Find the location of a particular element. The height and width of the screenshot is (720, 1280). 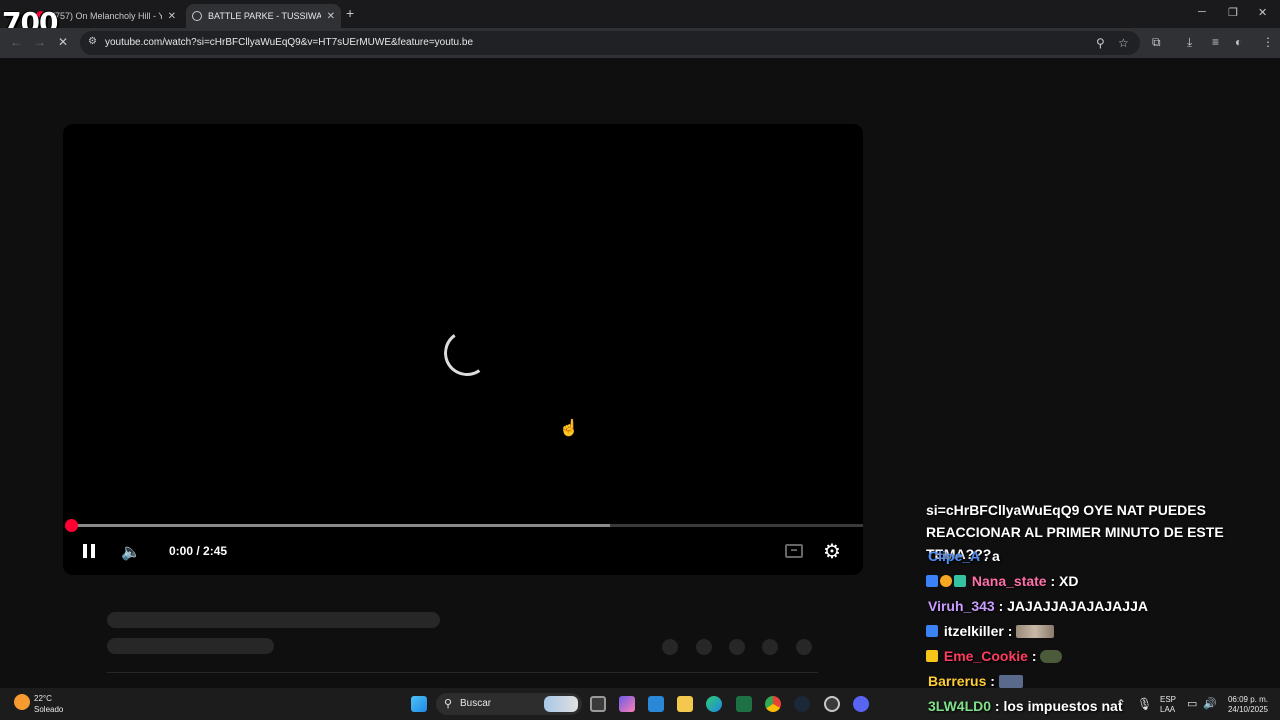

chat-username: itzelkiller is located at coordinates (973, 631).